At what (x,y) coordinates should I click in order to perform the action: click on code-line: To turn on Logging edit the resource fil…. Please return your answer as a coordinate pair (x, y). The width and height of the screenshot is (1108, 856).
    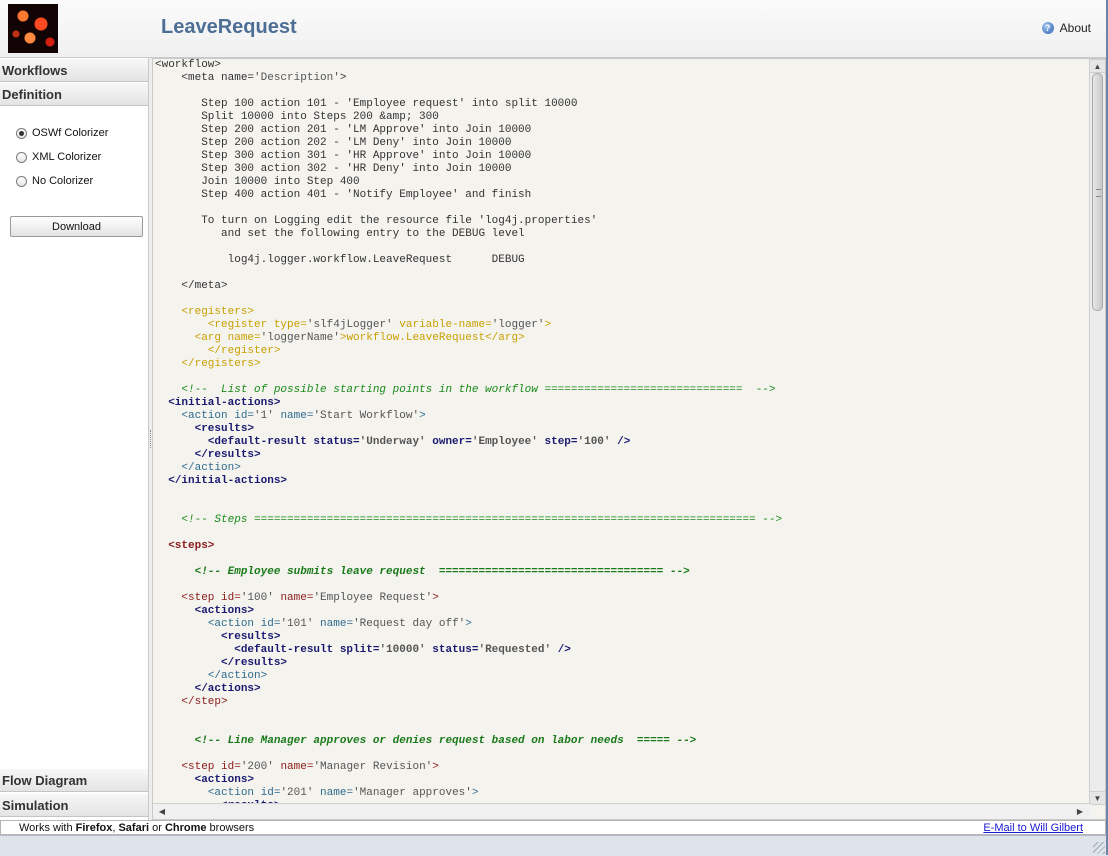
    Looking at the image, I should click on (399, 221).